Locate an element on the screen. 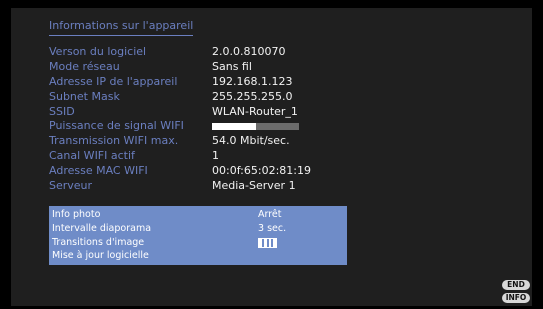 This screenshot has height=309, width=543. wifi-signal-fill is located at coordinates (234, 127).